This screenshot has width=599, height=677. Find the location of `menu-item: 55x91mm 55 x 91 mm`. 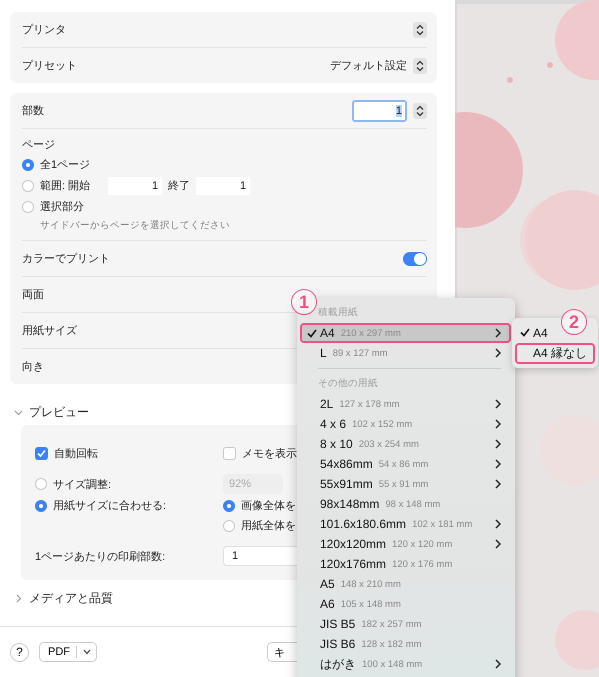

menu-item: 55x91mm 55 x 91 mm is located at coordinates (405, 484).